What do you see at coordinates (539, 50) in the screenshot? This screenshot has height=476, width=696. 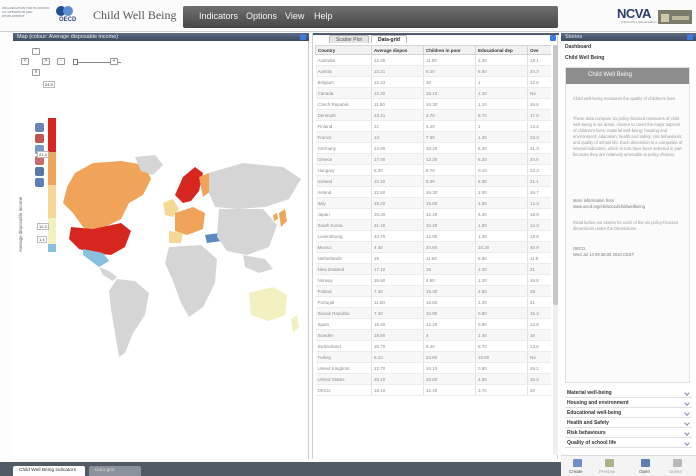 I see `column-header-overcrowding: Ove` at bounding box center [539, 50].